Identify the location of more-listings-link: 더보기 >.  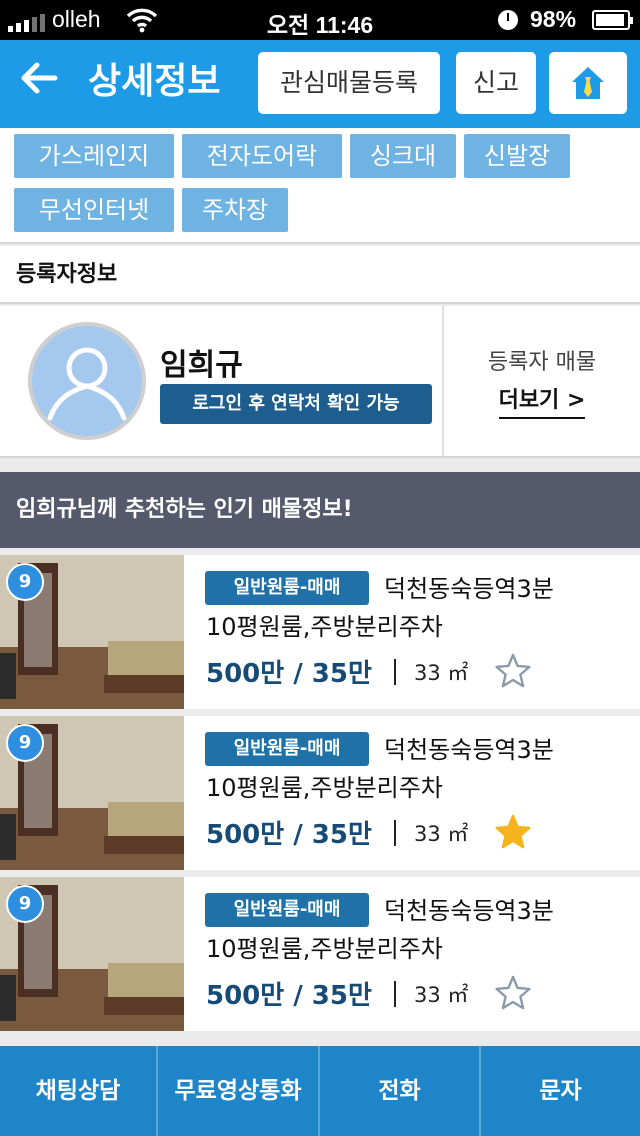
(542, 400).